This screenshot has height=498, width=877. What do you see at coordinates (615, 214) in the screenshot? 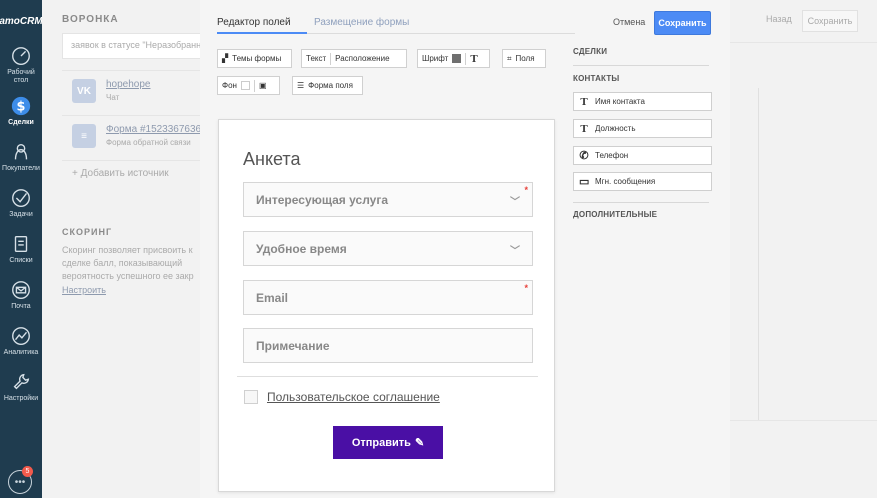
I see `extra-header: ДОПОЛНИТЕЛЬНЫЕ` at bounding box center [615, 214].